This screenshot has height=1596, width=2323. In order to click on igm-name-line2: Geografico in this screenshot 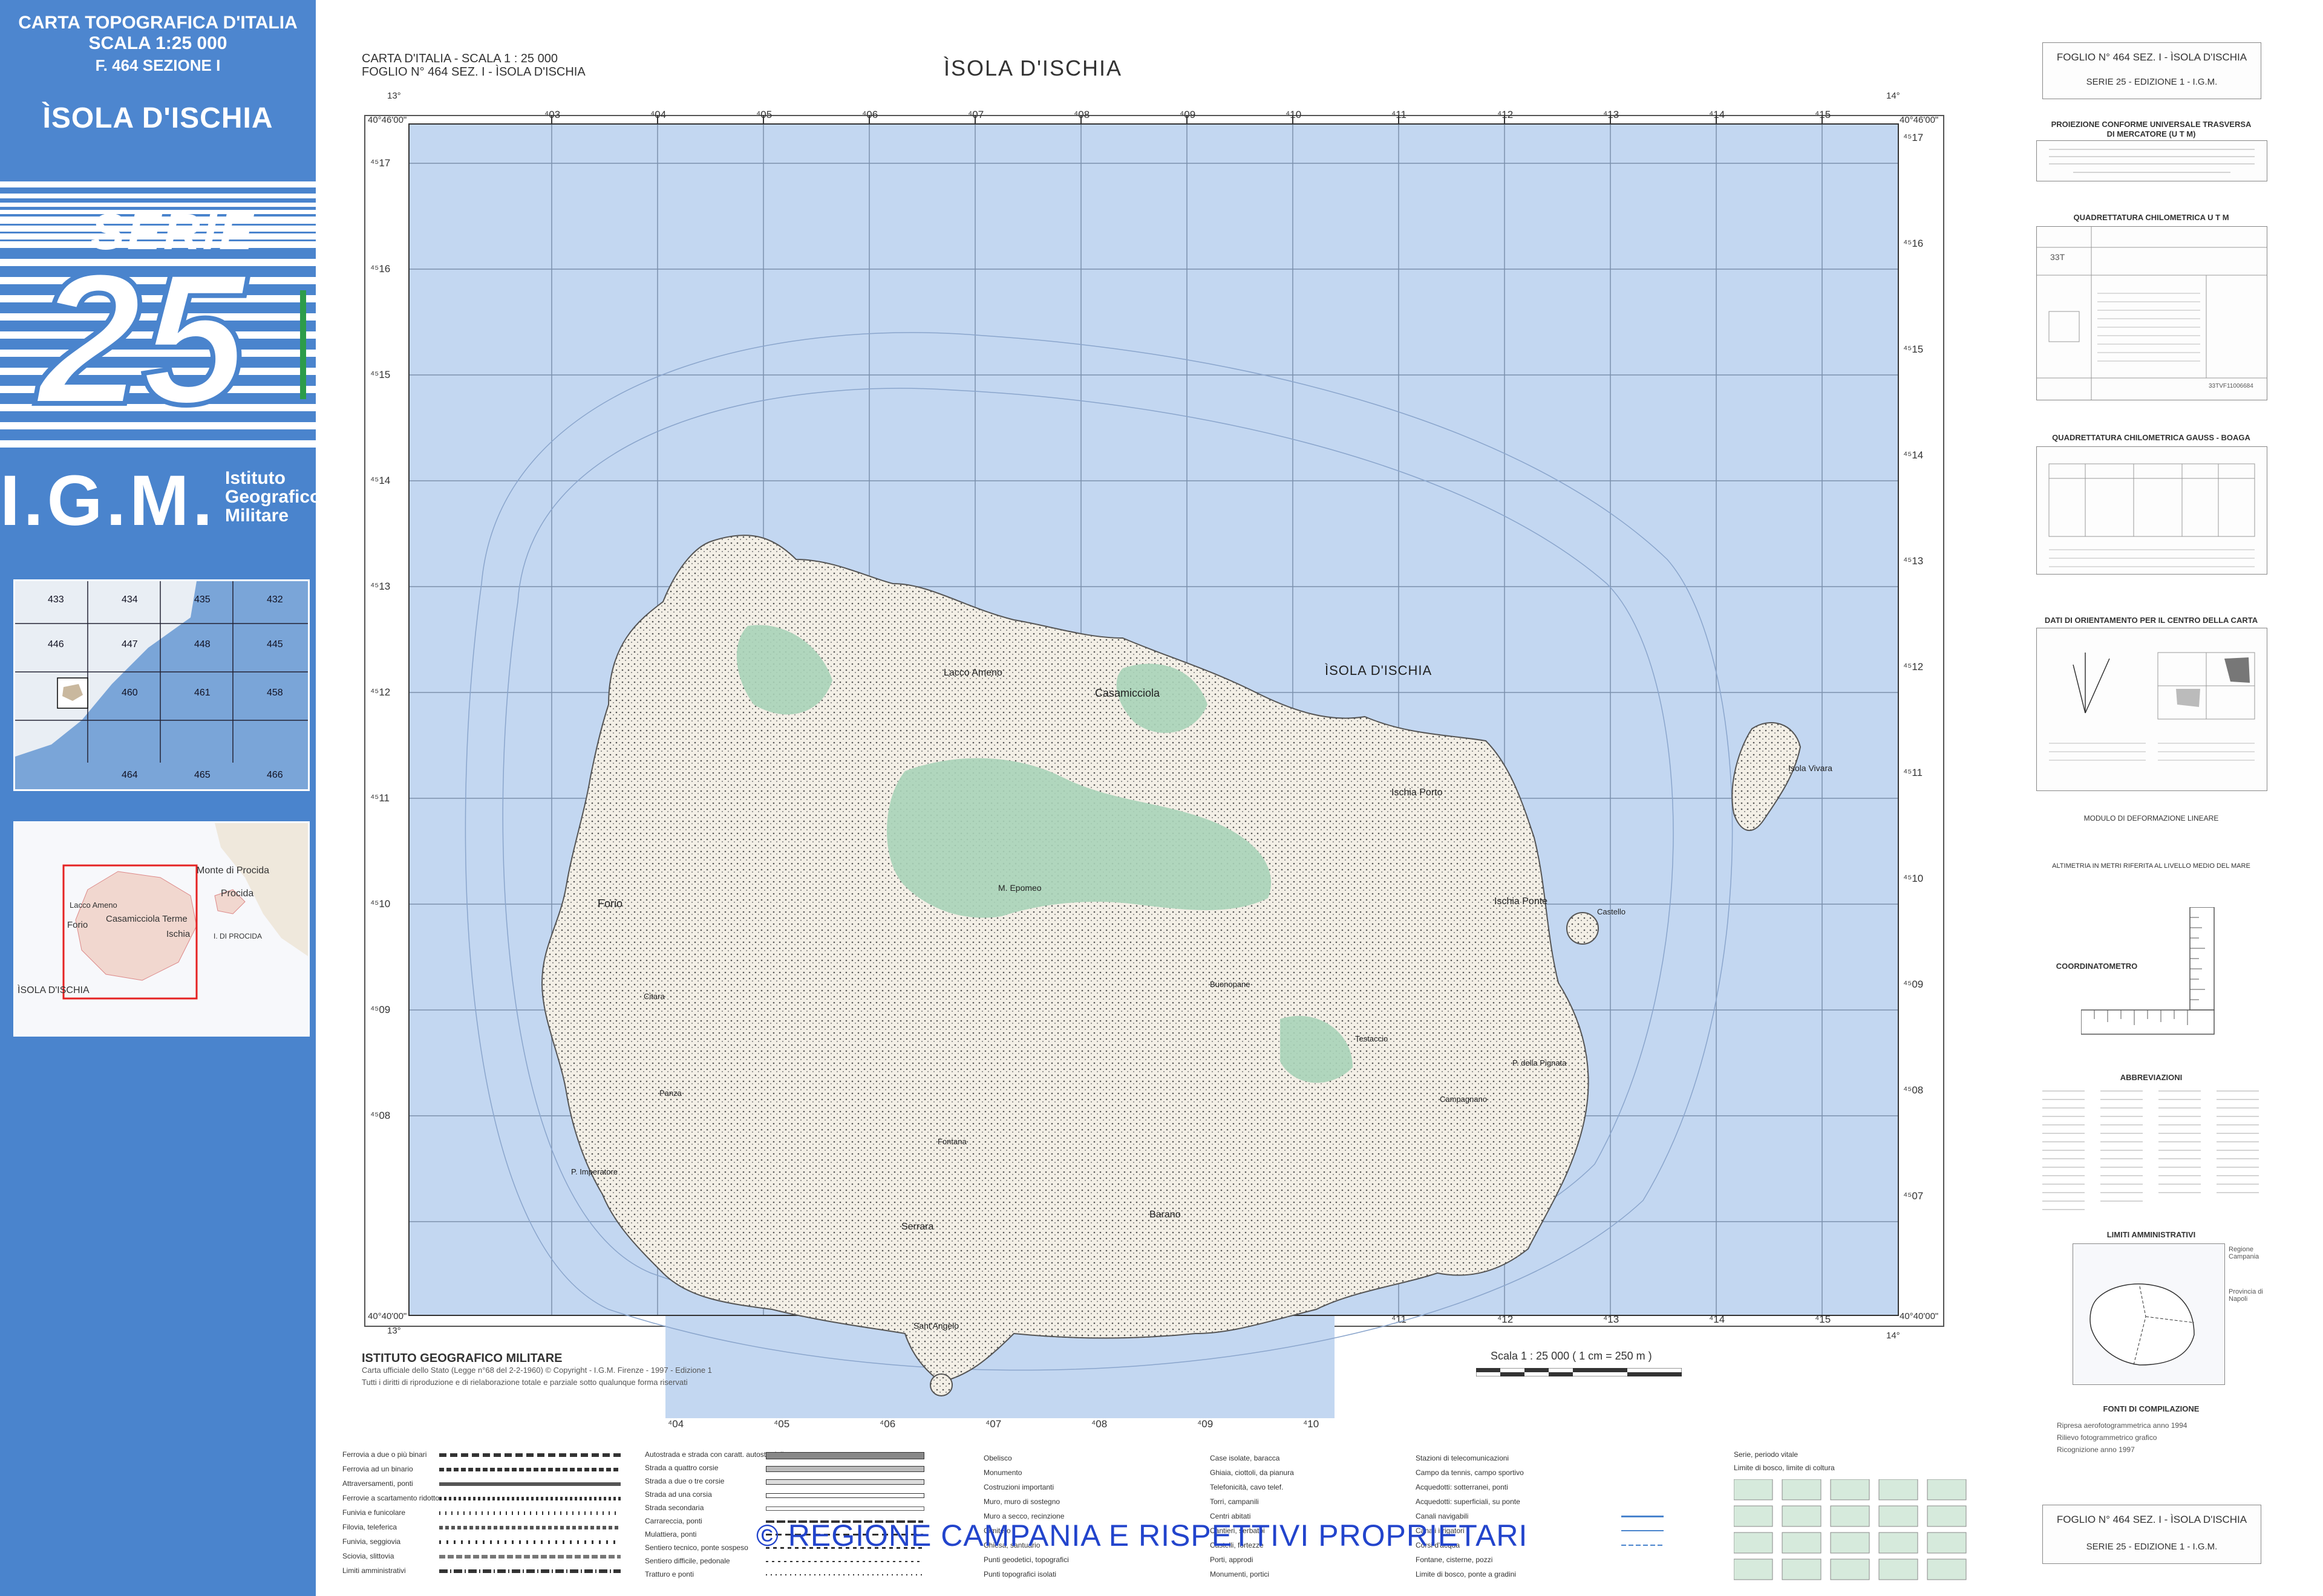, I will do `click(273, 497)`.